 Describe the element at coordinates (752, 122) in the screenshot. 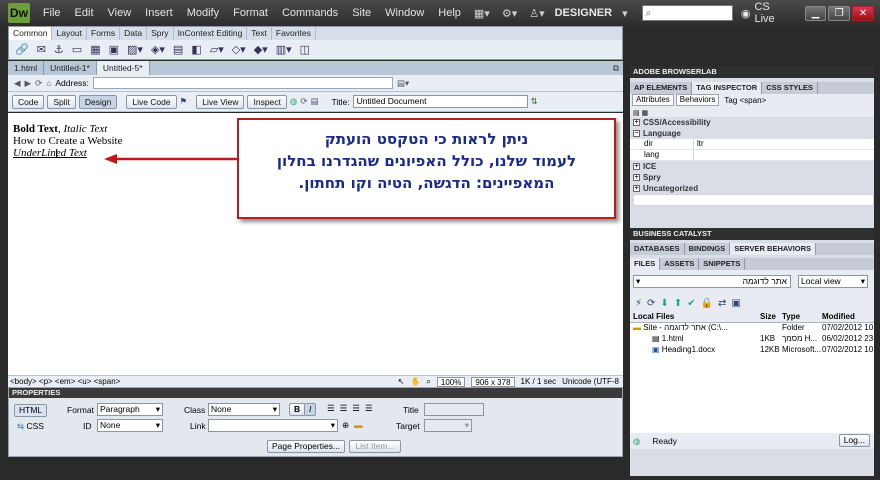

I see `category-css-accessibility: + CSS/Accessibility` at that location.